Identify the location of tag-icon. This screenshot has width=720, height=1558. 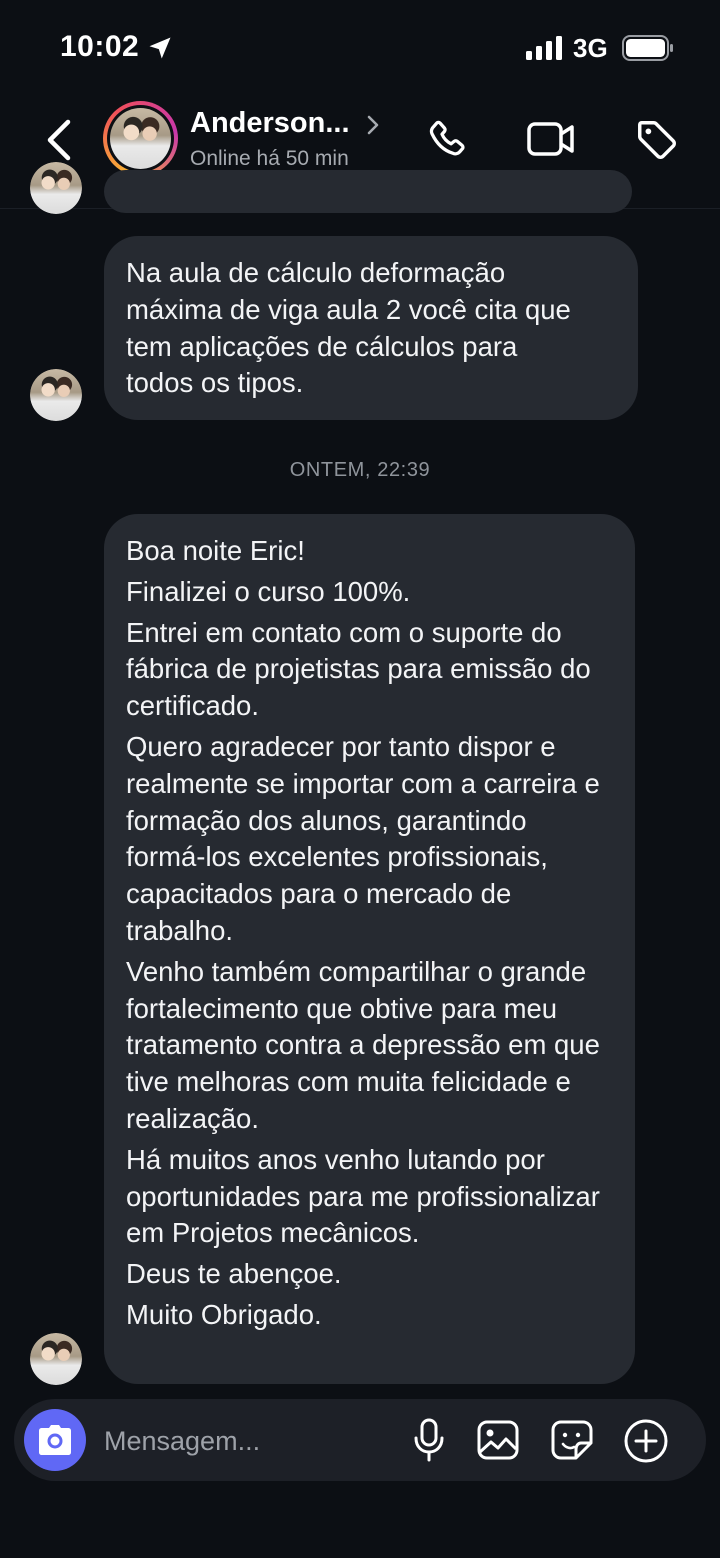
(657, 140).